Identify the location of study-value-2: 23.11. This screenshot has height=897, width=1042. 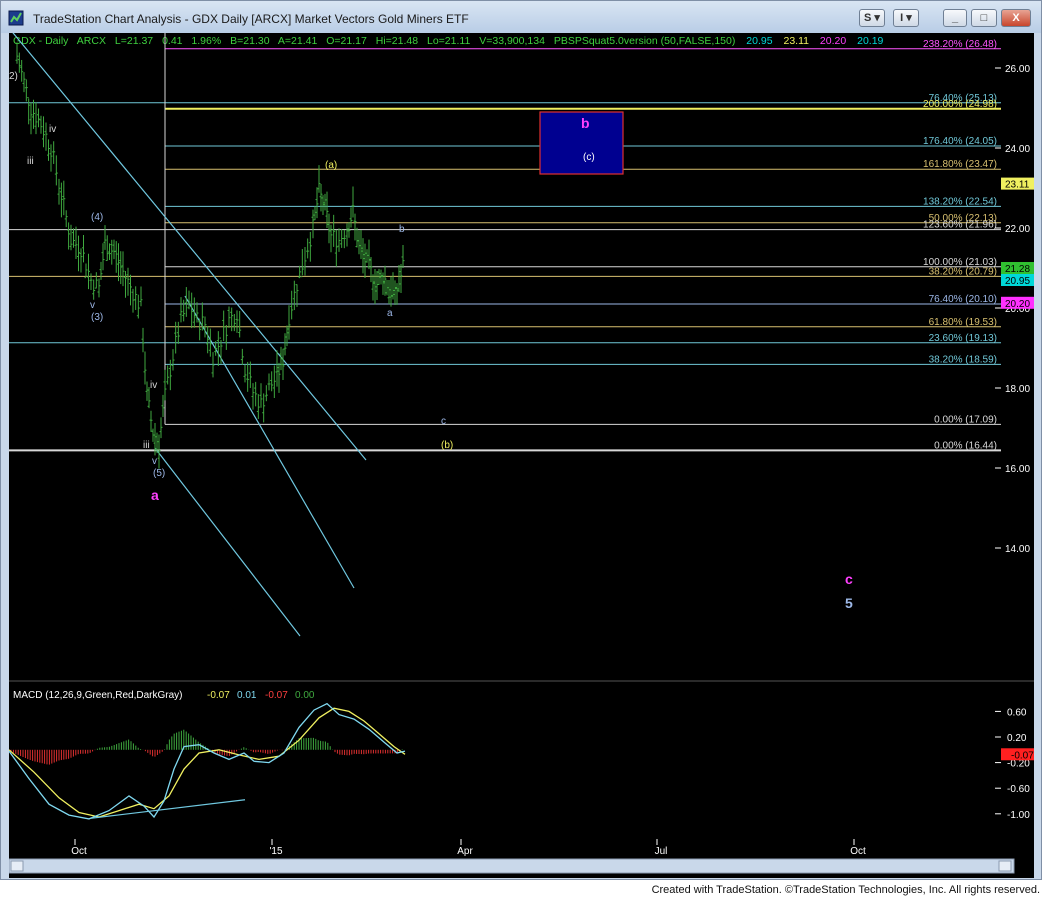
(796, 41).